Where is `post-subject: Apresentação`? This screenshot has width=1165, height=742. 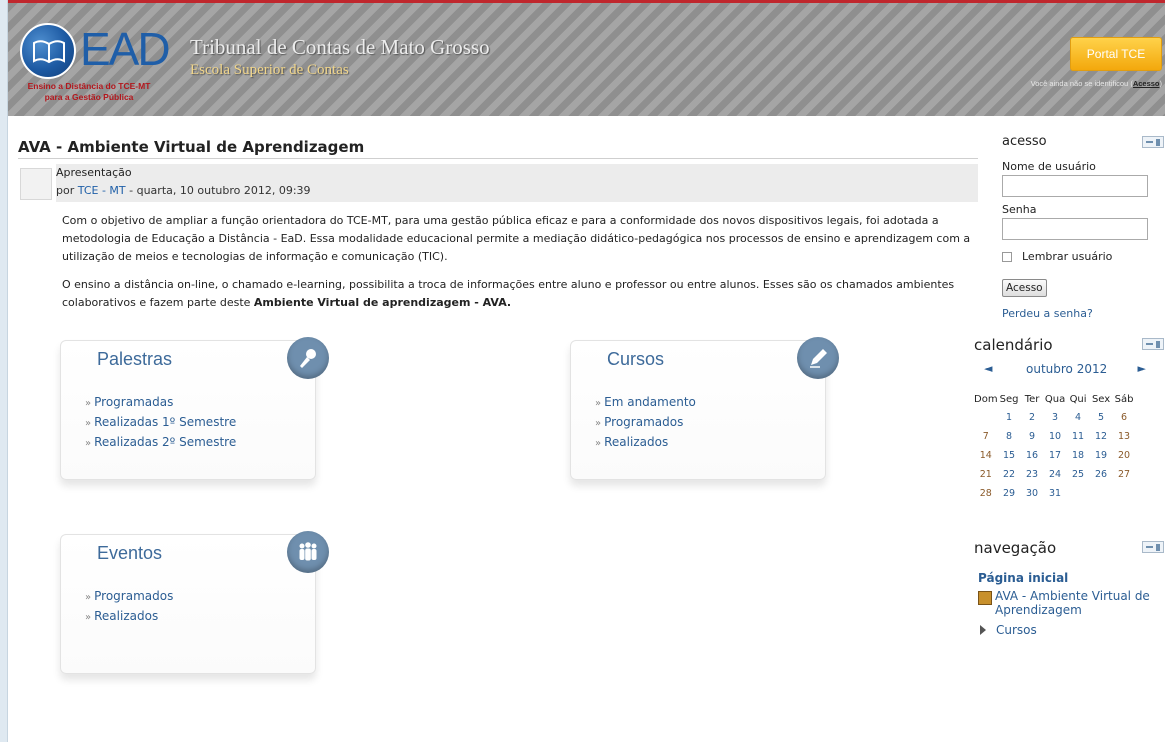
post-subject: Apresentação is located at coordinates (94, 172).